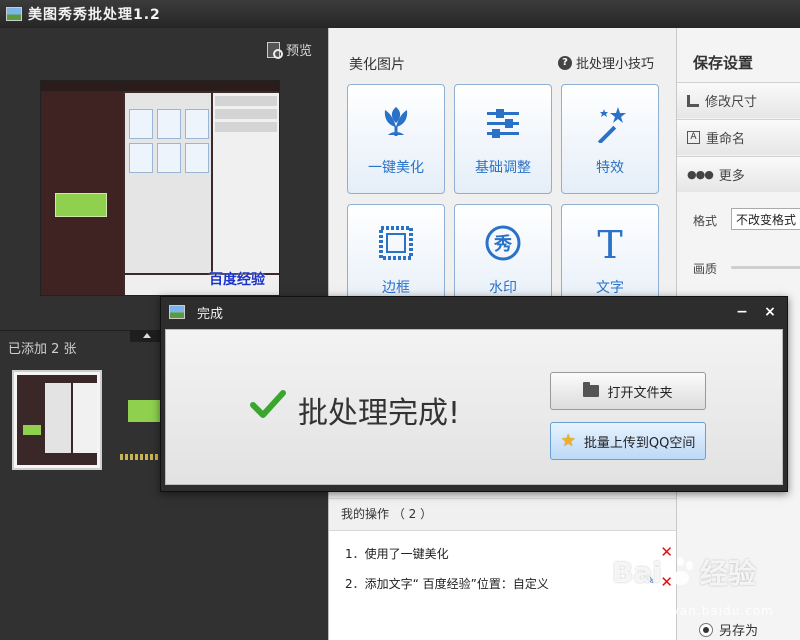 This screenshot has height=640, width=800. Describe the element at coordinates (564, 62) in the screenshot. I see `question-icon: ?` at that location.